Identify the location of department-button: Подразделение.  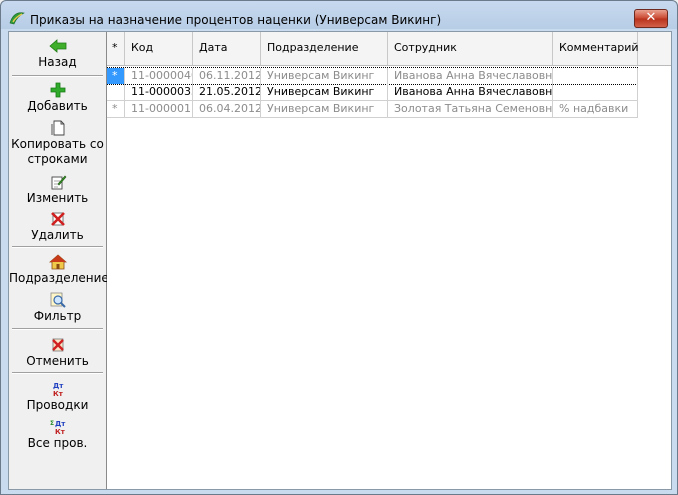
(59, 270).